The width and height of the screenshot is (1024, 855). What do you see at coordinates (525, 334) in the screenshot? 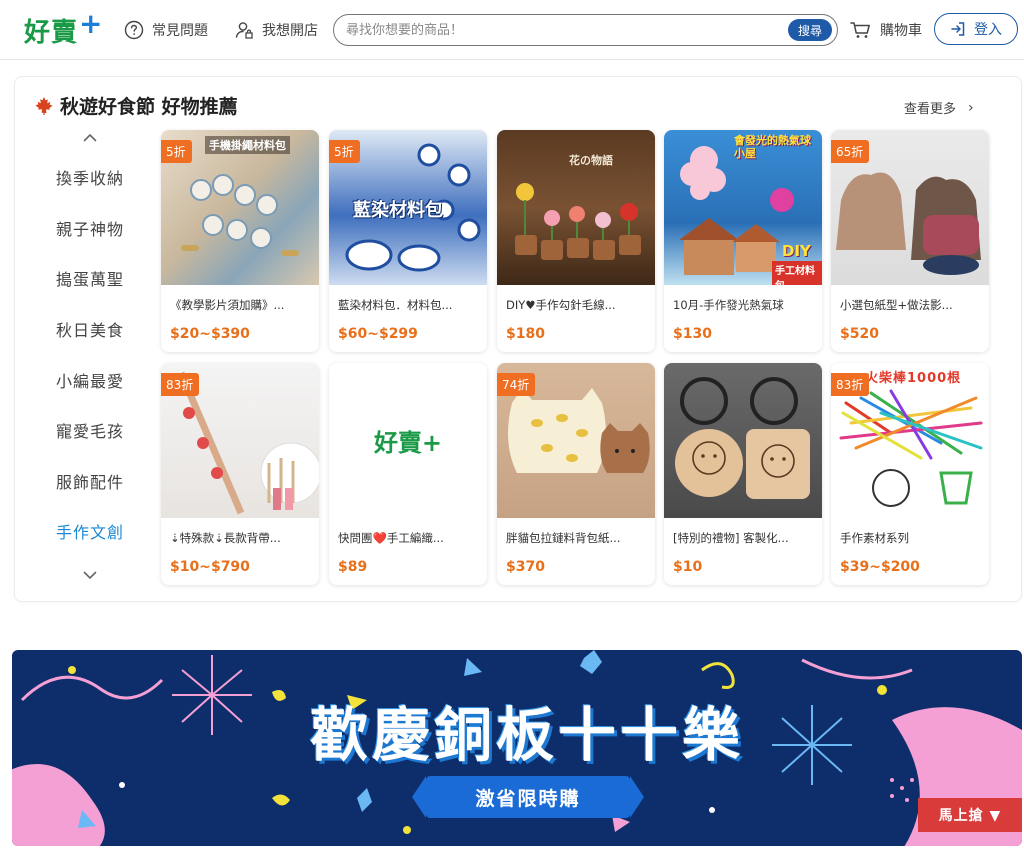
I see `product-price: $180` at bounding box center [525, 334].